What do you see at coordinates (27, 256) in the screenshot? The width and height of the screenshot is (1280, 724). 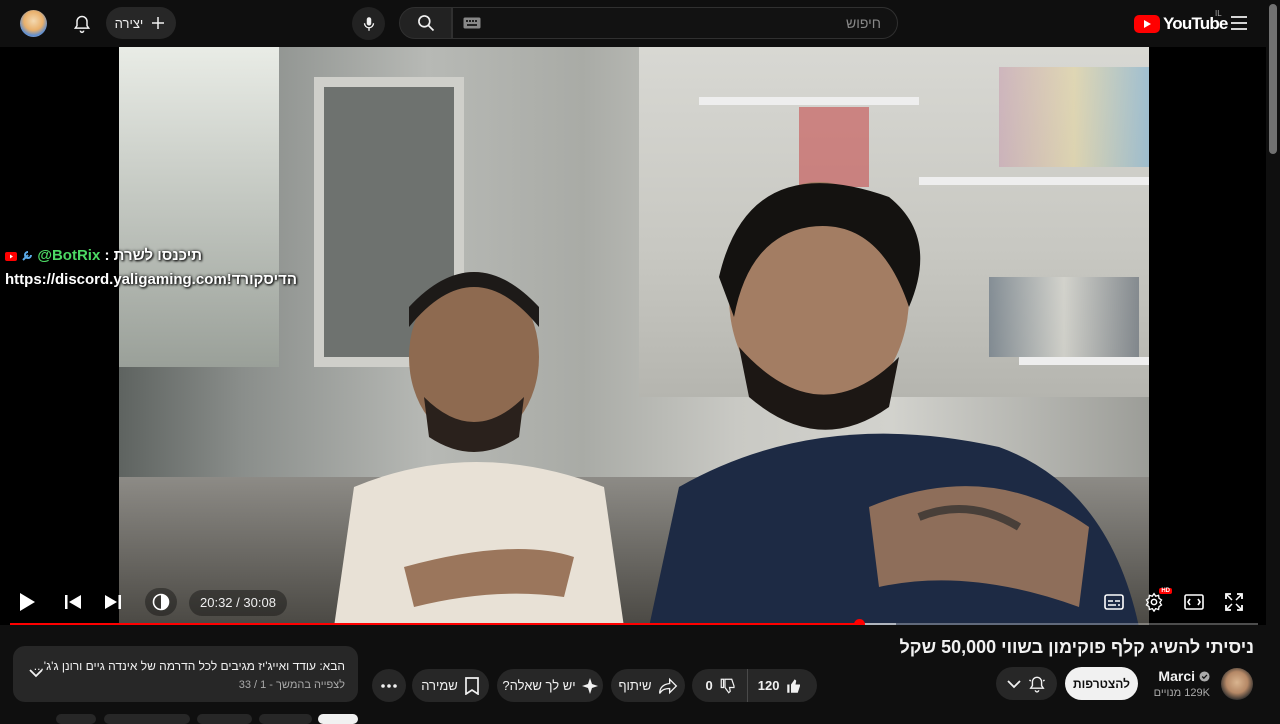 I see `wrench-icon` at bounding box center [27, 256].